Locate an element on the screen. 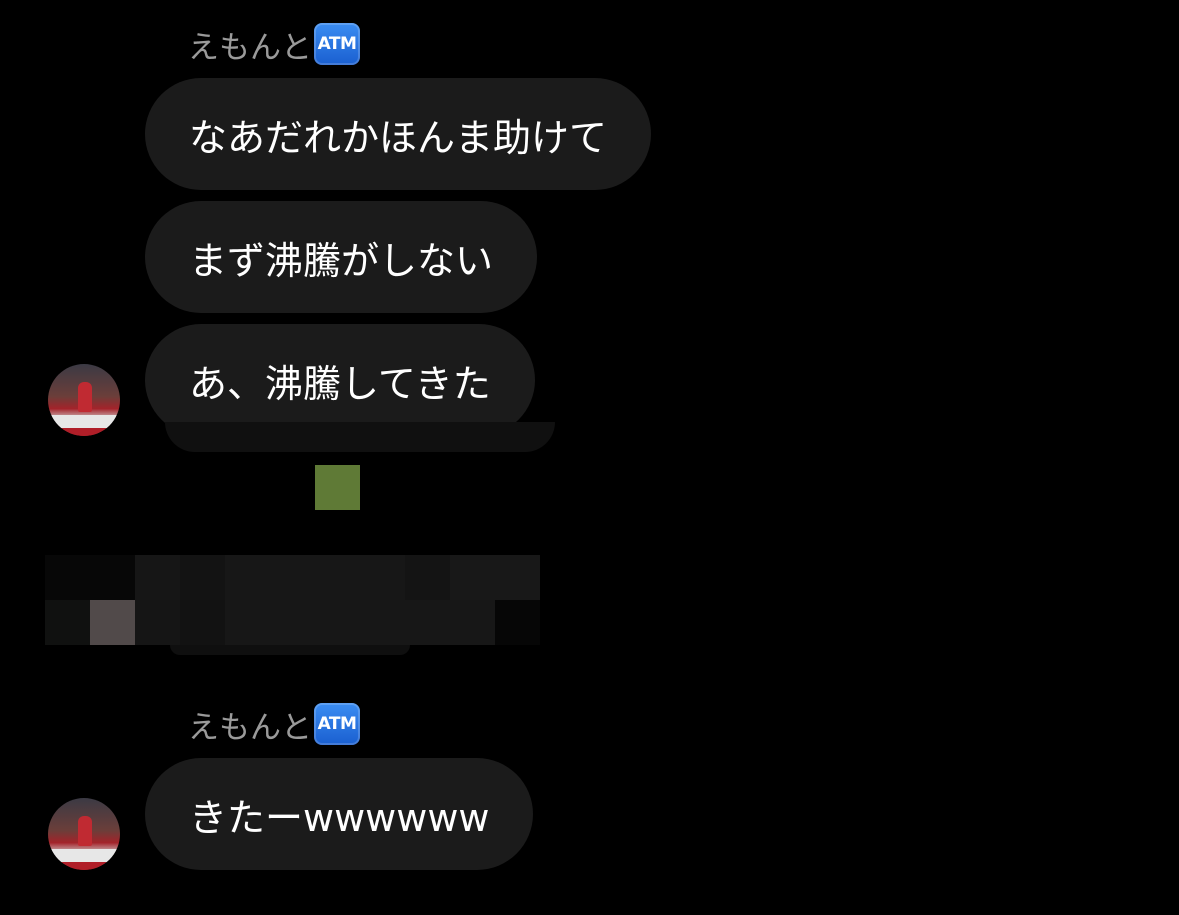 Image resolution: width=1179 pixels, height=915 pixels. message-text: あ、沸騰してきた is located at coordinates (340, 383).